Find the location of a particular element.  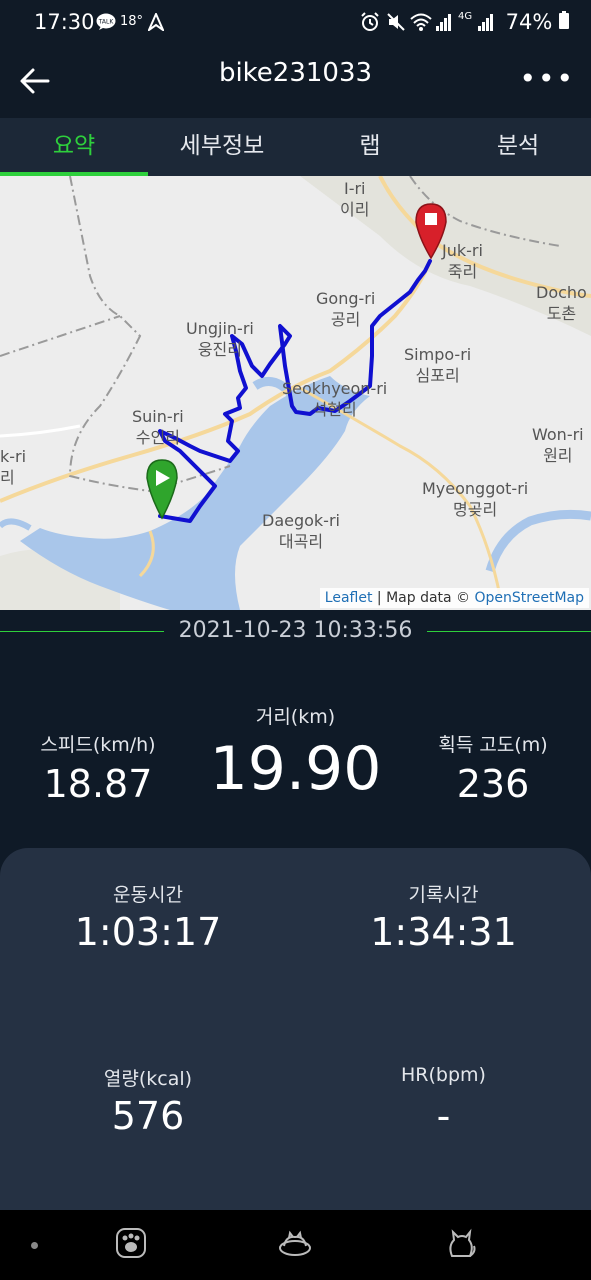

network-type: 4G is located at coordinates (465, 16).